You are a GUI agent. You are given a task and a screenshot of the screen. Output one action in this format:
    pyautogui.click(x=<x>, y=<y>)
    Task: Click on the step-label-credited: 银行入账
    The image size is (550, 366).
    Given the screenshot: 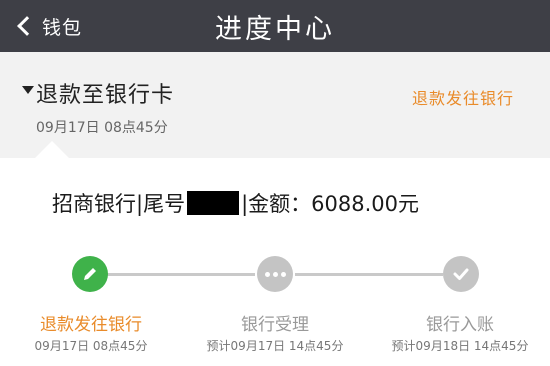 What is the action you would take?
    pyautogui.click(x=460, y=325)
    